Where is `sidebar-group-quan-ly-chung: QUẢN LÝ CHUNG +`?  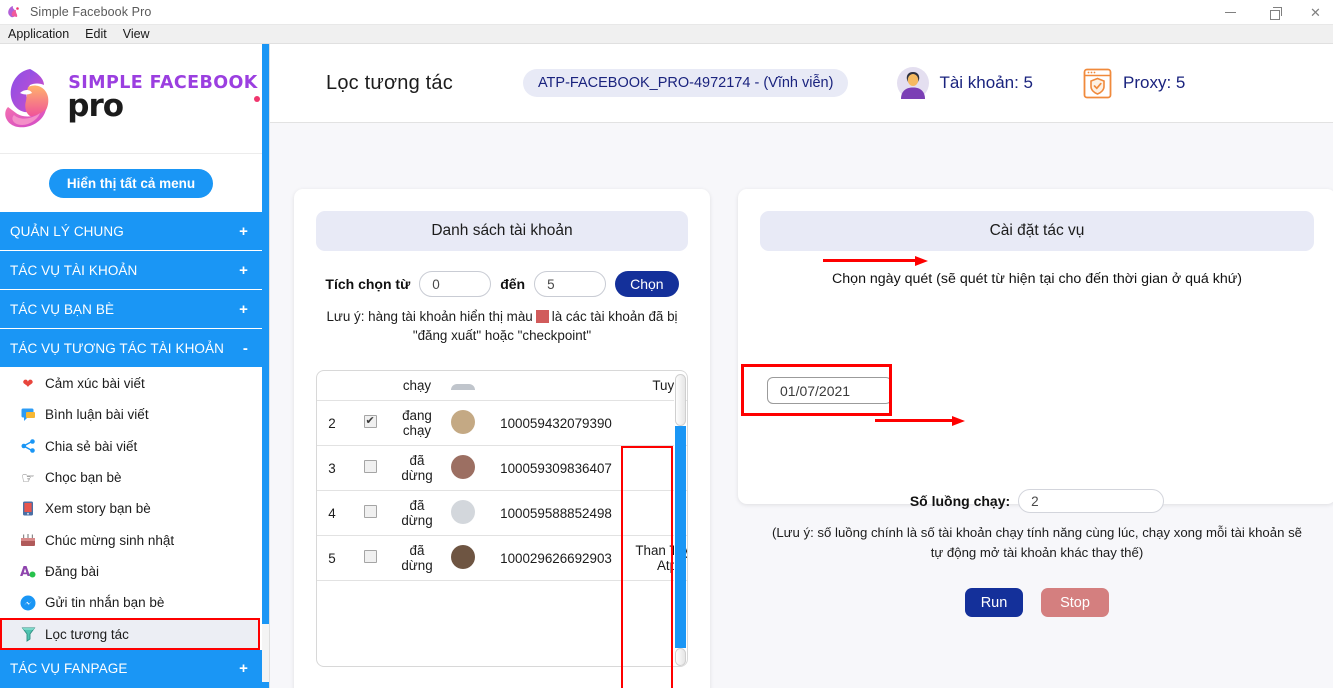
sidebar-group-quan-ly-chung: QUẢN LÝ CHUNG + is located at coordinates (131, 231).